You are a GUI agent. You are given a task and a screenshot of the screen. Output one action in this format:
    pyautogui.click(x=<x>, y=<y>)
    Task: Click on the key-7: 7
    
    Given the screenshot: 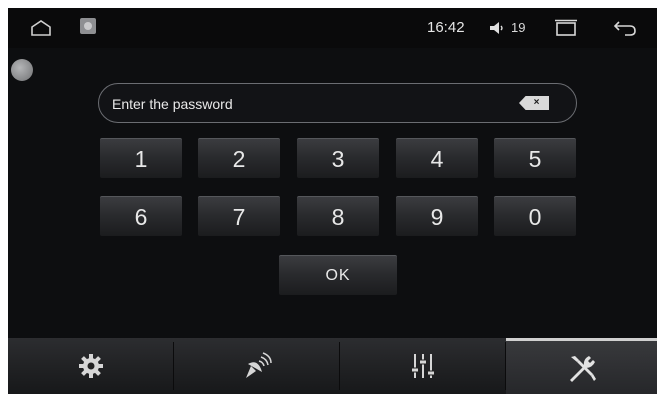 What is the action you would take?
    pyautogui.click(x=239, y=216)
    